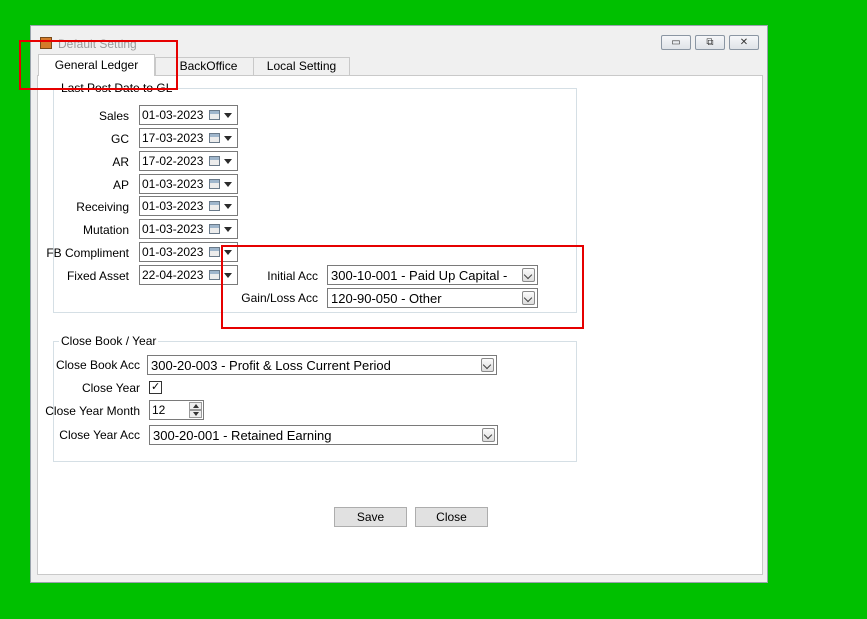 This screenshot has height=619, width=867. Describe the element at coordinates (97, 276) in the screenshot. I see `date-label: Fixed Asset` at that location.